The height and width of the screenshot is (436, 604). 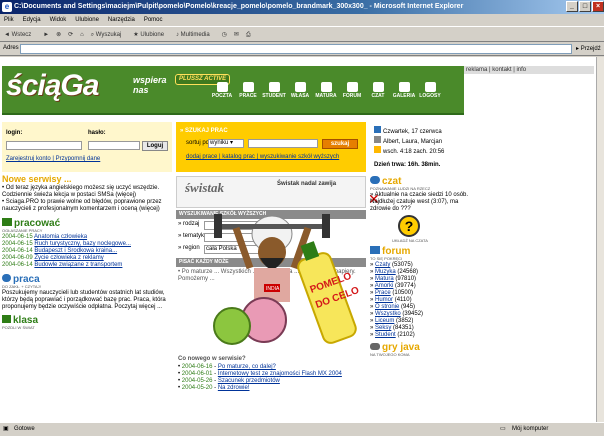 What do you see at coordinates (78, 265) in the screenshot?
I see `item-link: Budowle związane z transportem` at bounding box center [78, 265].